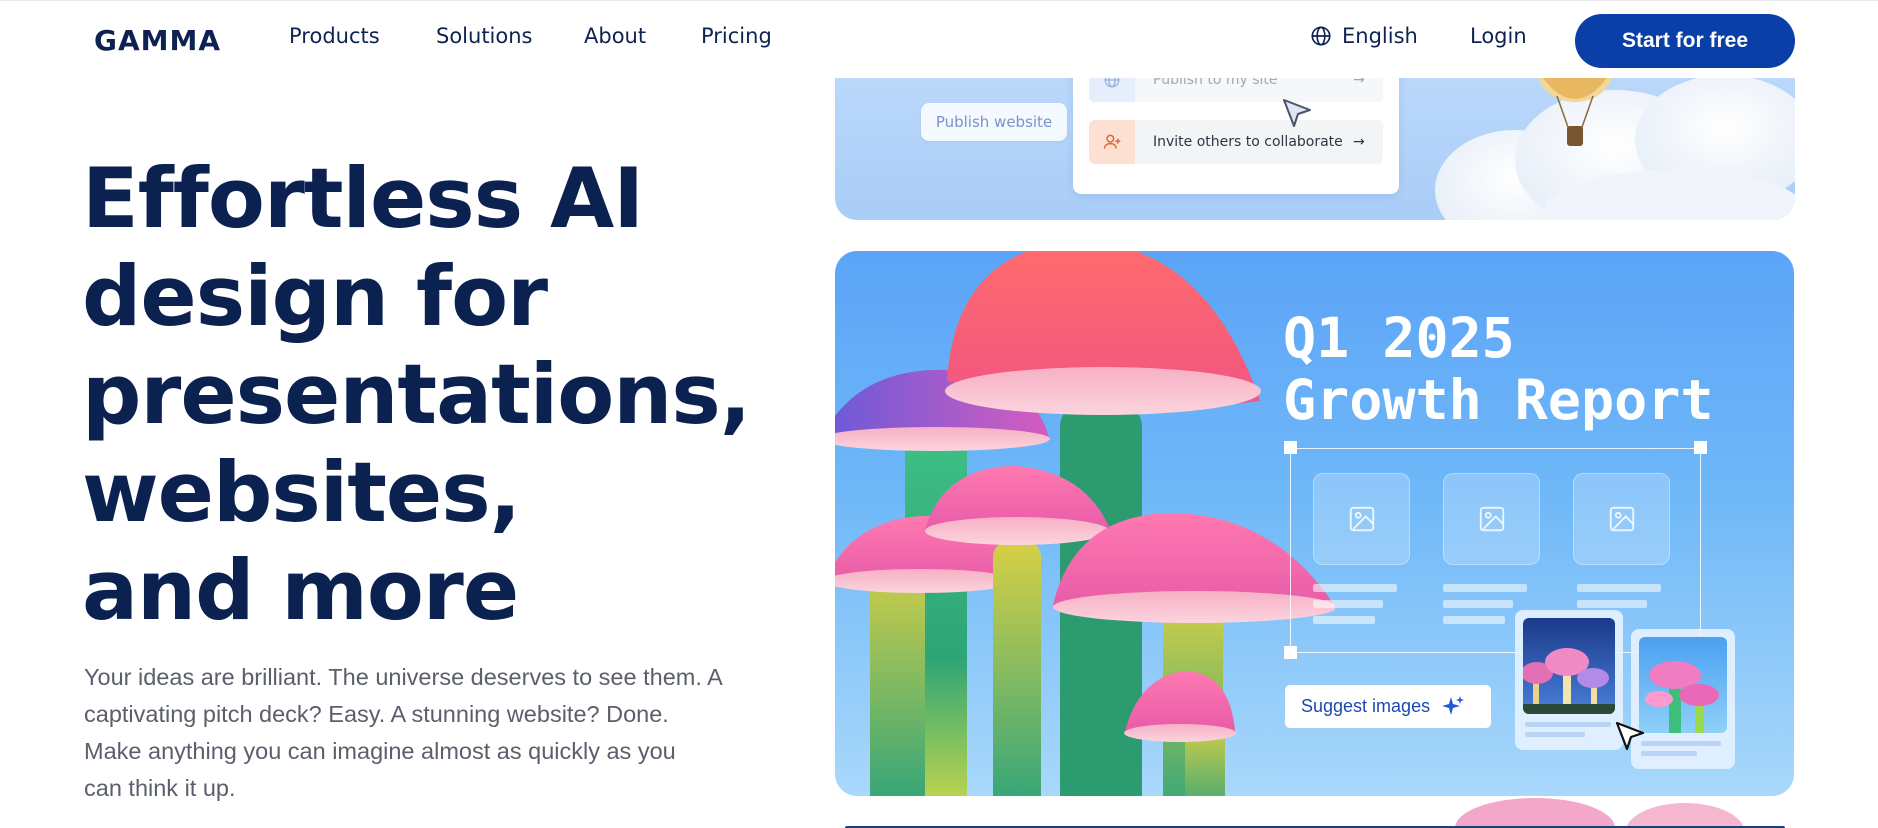 The height and width of the screenshot is (828, 1878). I want to click on gamma-logo: GAMMA, so click(157, 40).